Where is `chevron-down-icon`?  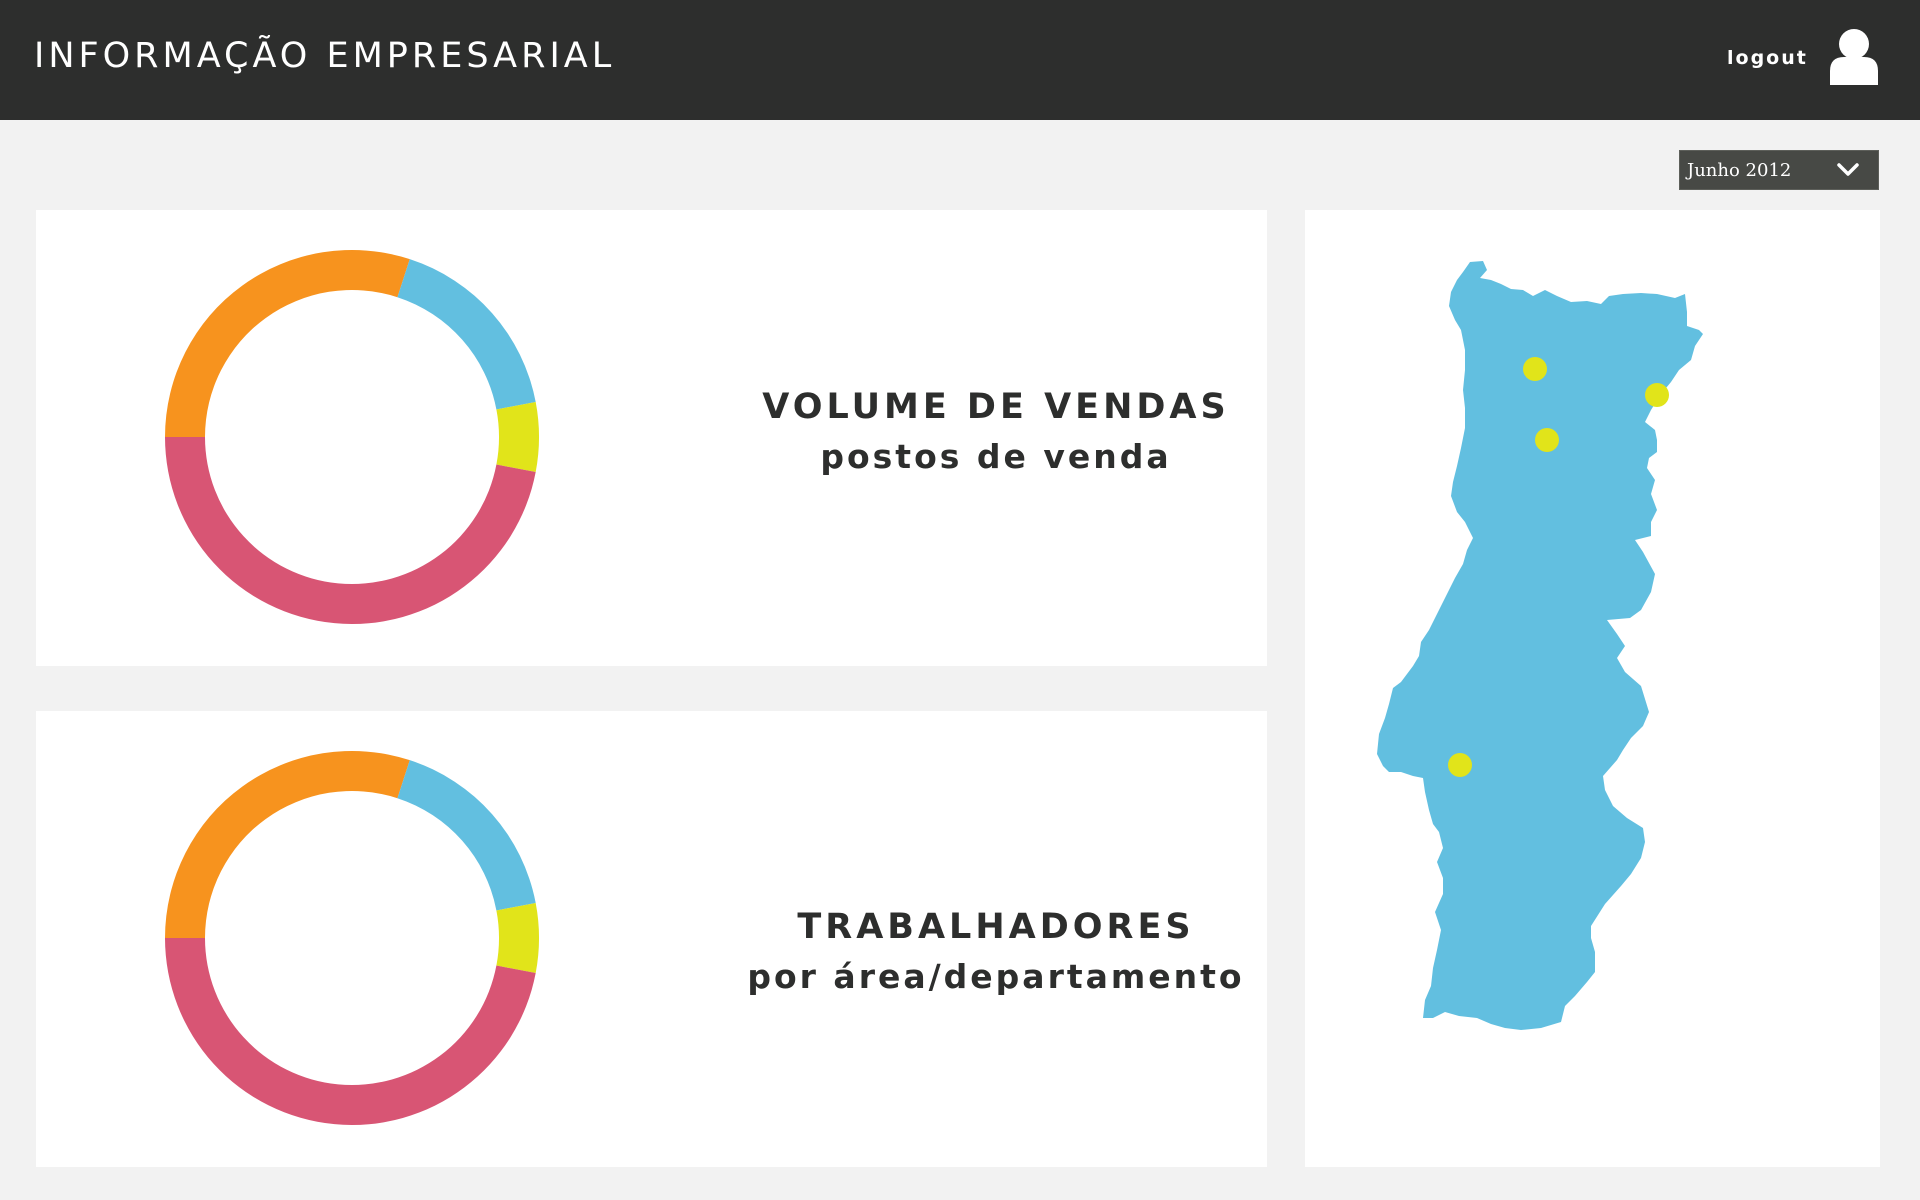 chevron-down-icon is located at coordinates (1848, 169).